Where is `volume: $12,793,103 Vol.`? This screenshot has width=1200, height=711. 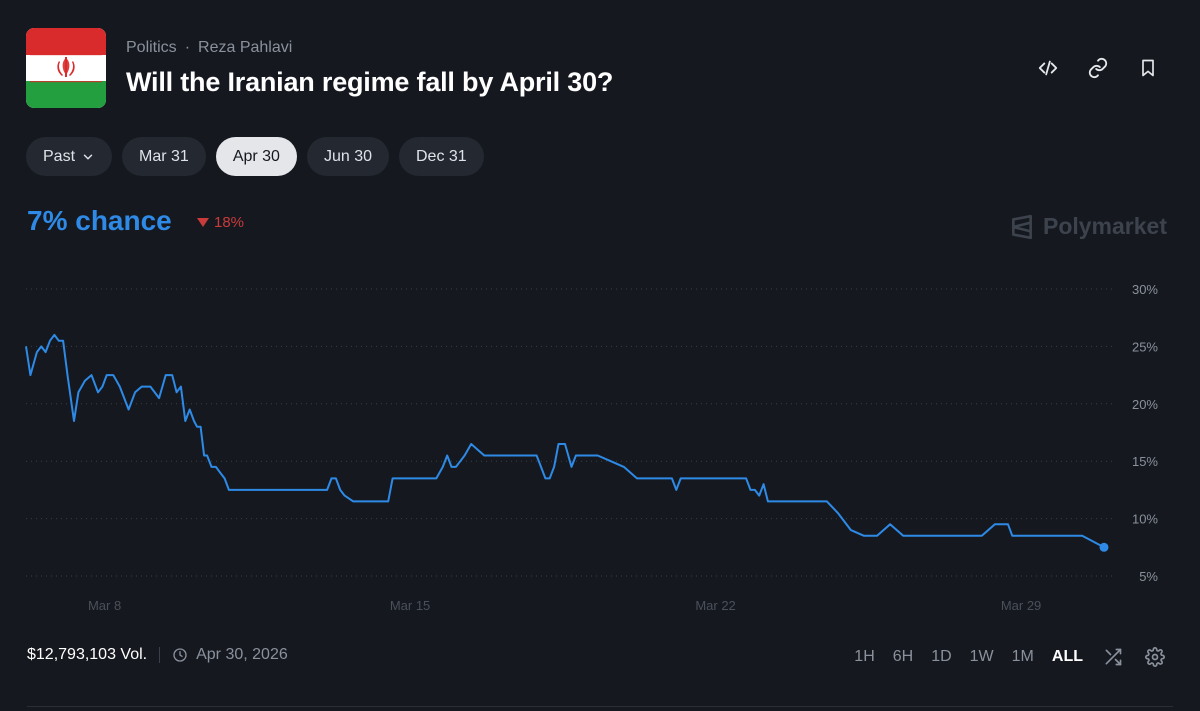
volume: $12,793,103 Vol. is located at coordinates (87, 654).